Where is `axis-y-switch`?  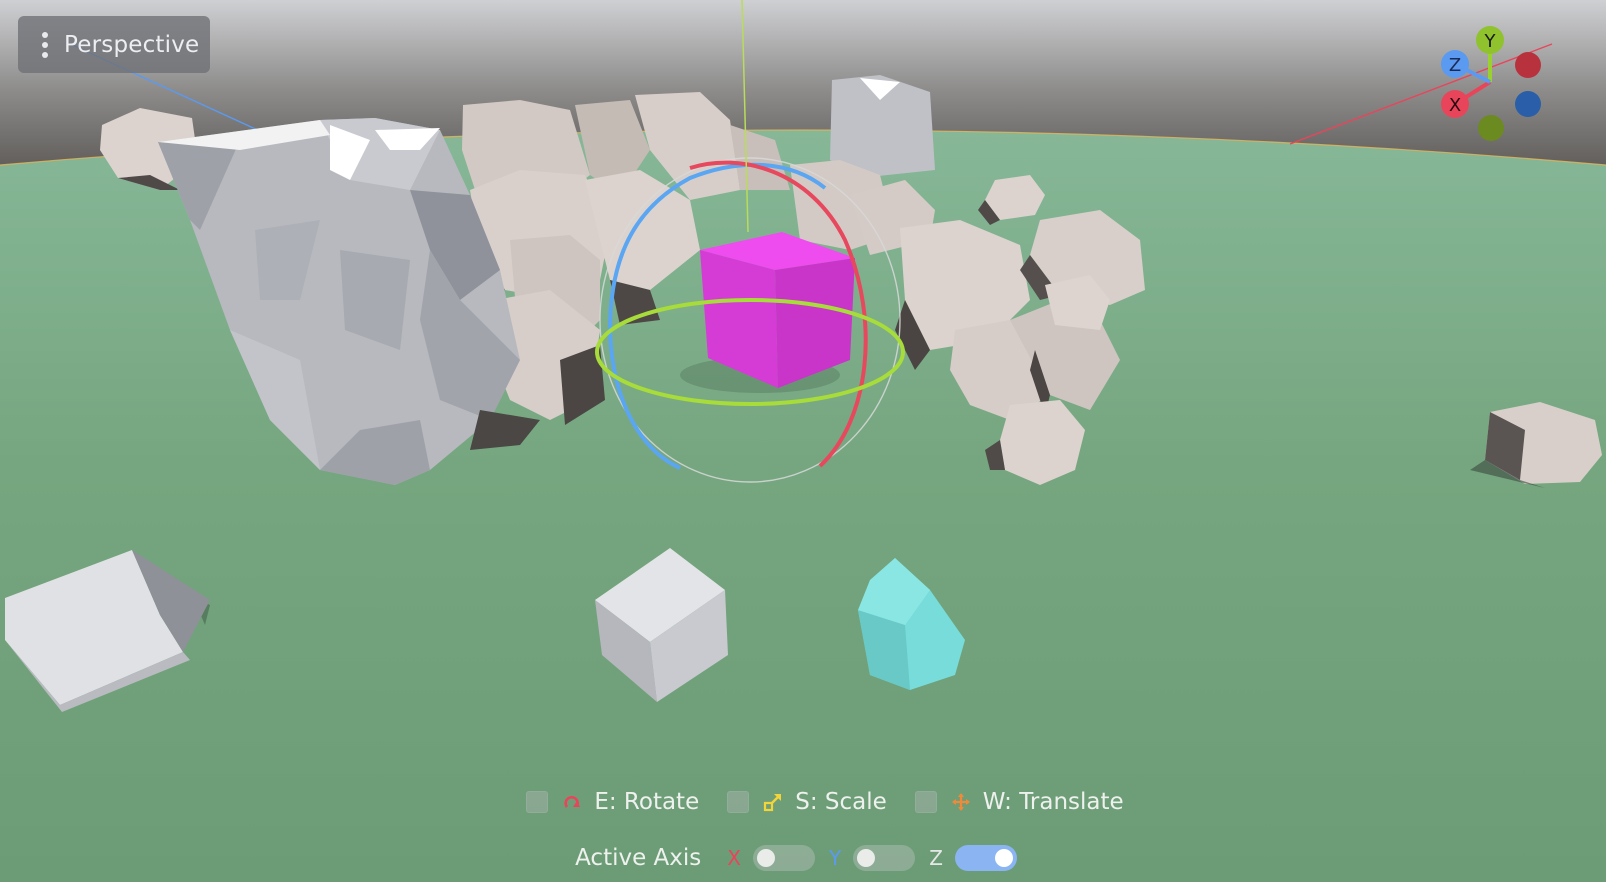 axis-y-switch is located at coordinates (884, 858).